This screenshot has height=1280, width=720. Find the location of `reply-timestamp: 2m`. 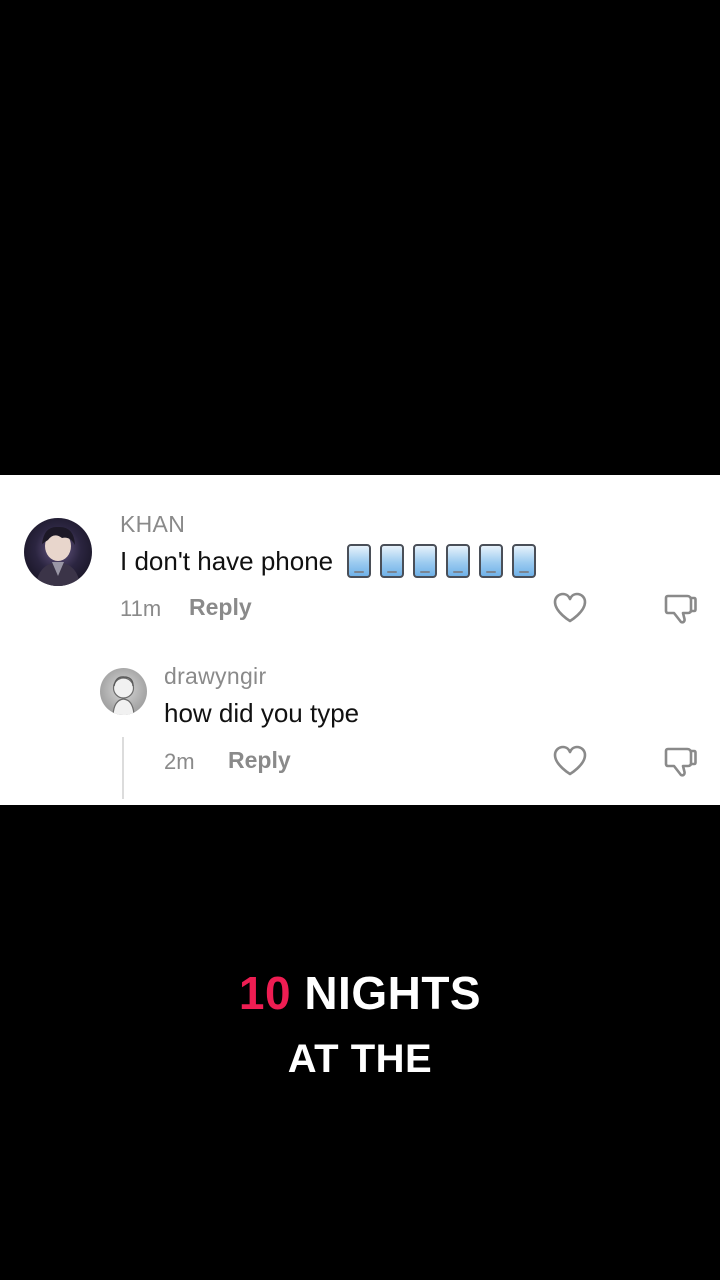

reply-timestamp: 2m is located at coordinates (179, 761).